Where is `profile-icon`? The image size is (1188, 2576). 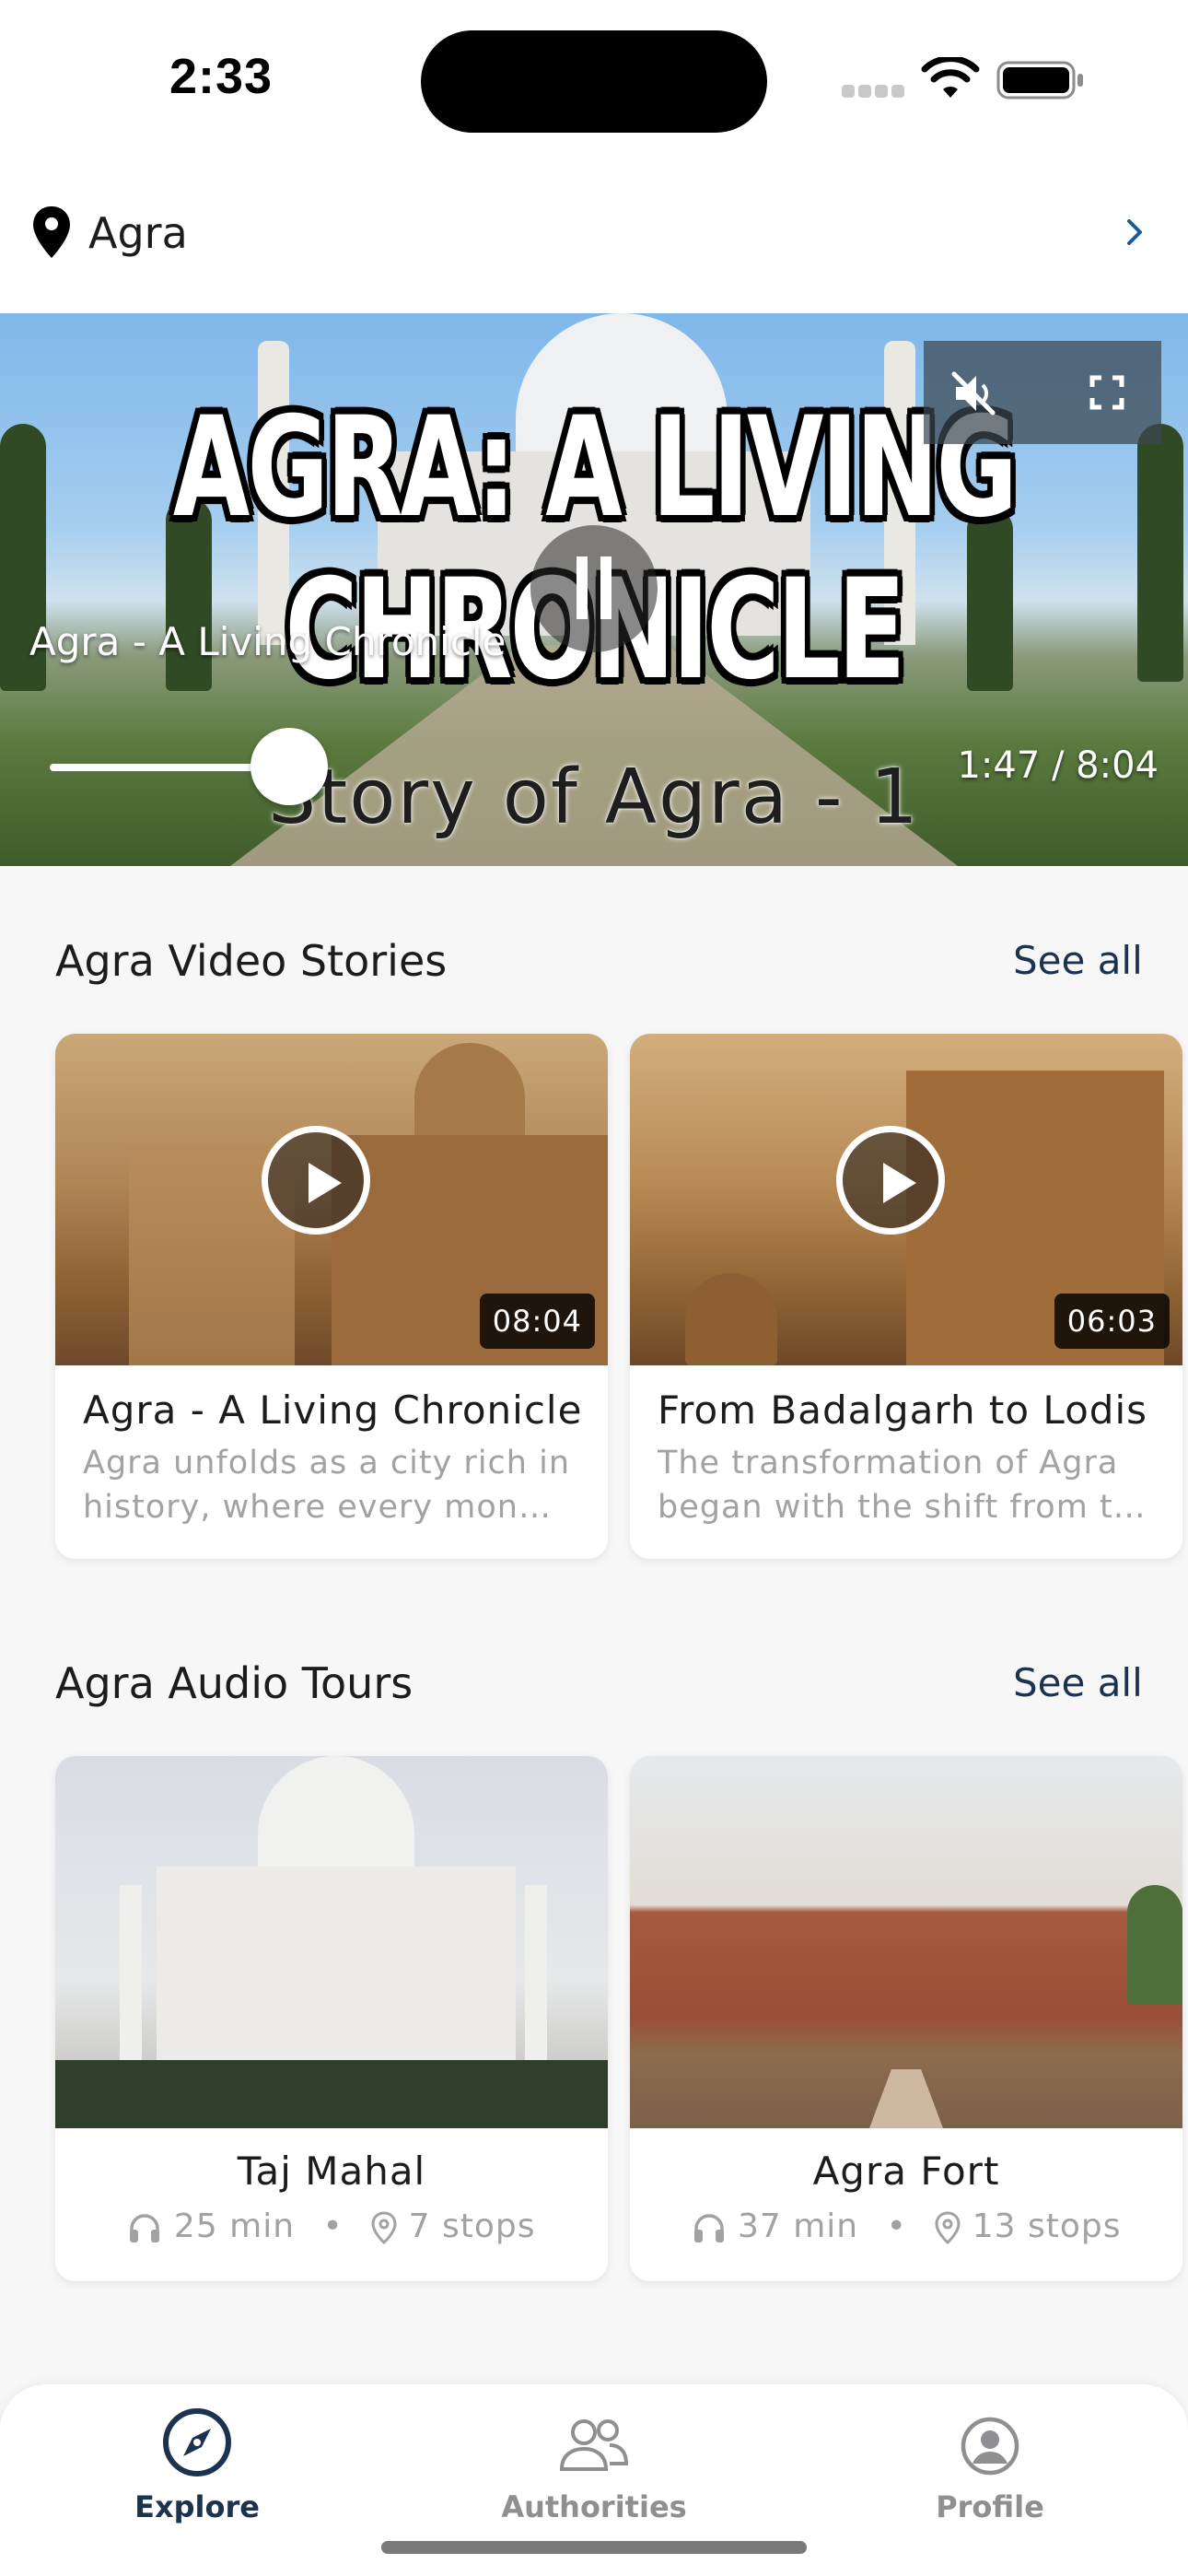 profile-icon is located at coordinates (990, 2446).